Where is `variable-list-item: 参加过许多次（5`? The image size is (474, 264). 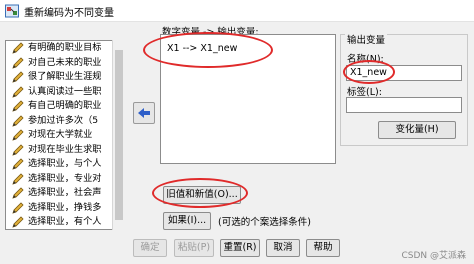 variable-list-item: 参加过许多次（5 is located at coordinates (65, 121).